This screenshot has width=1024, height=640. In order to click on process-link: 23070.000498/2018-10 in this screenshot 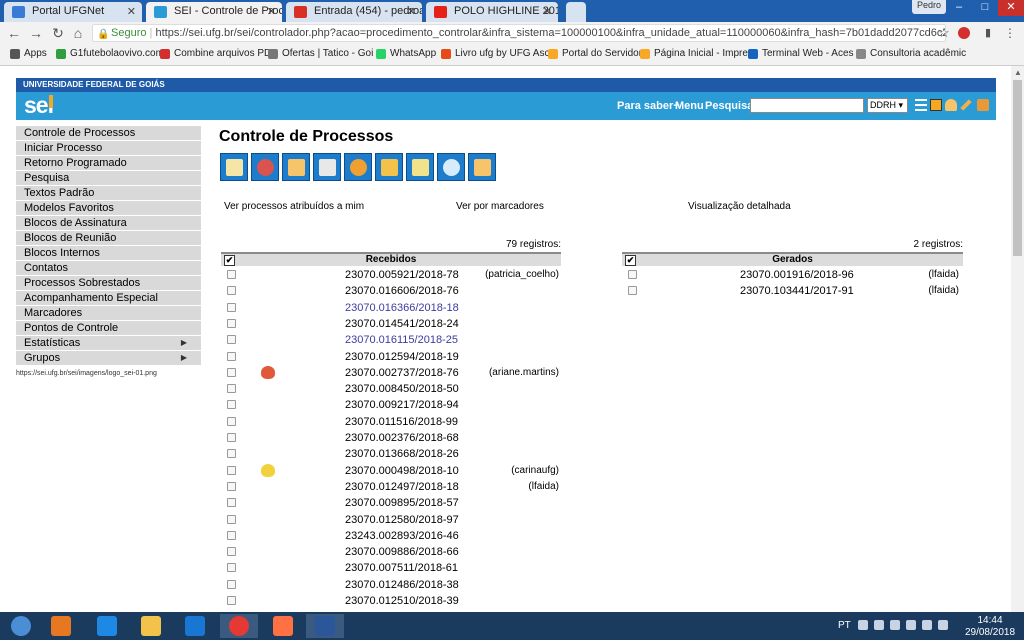, I will do `click(402, 471)`.